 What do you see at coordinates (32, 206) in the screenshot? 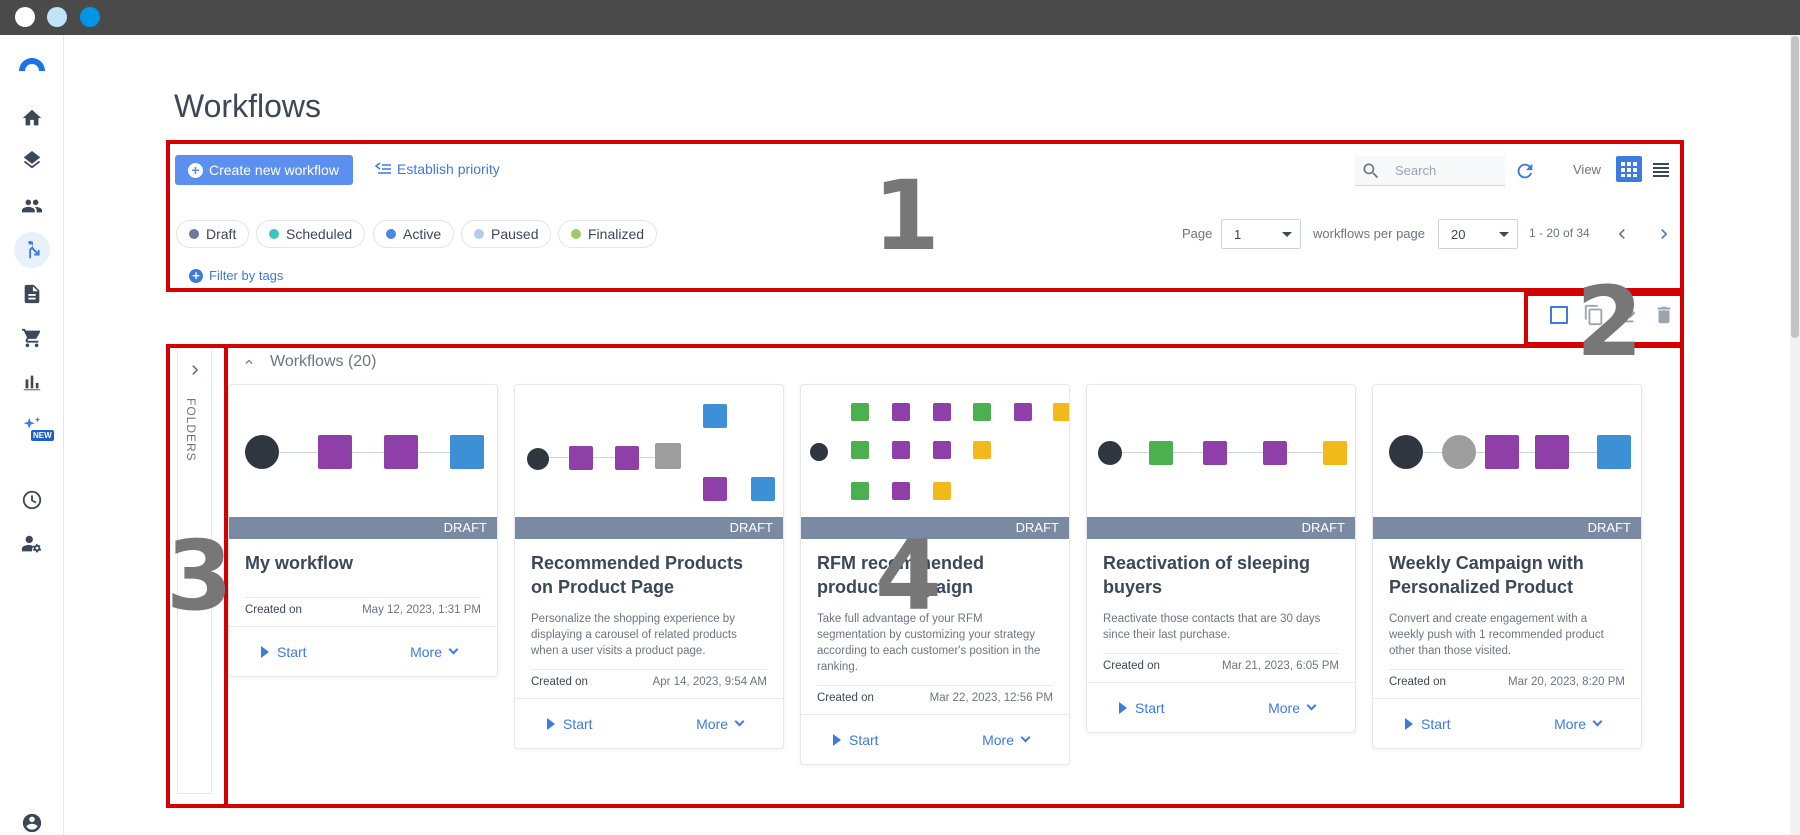
I see `sidebar-item-contacts` at bounding box center [32, 206].